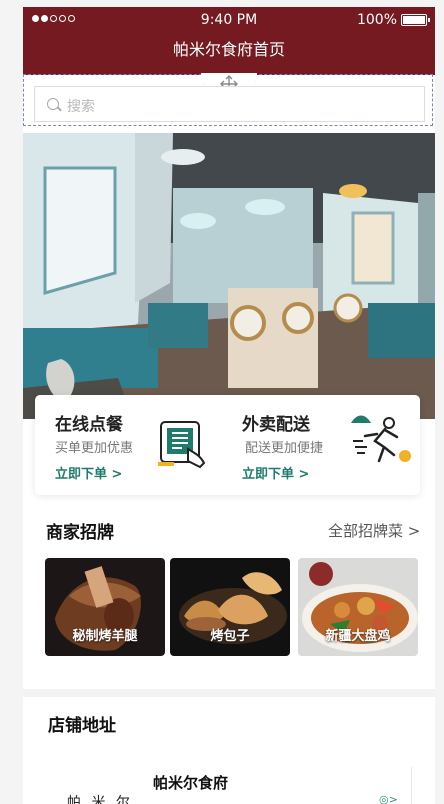  I want to click on online-order-link: 立即下单 >, so click(88, 472).